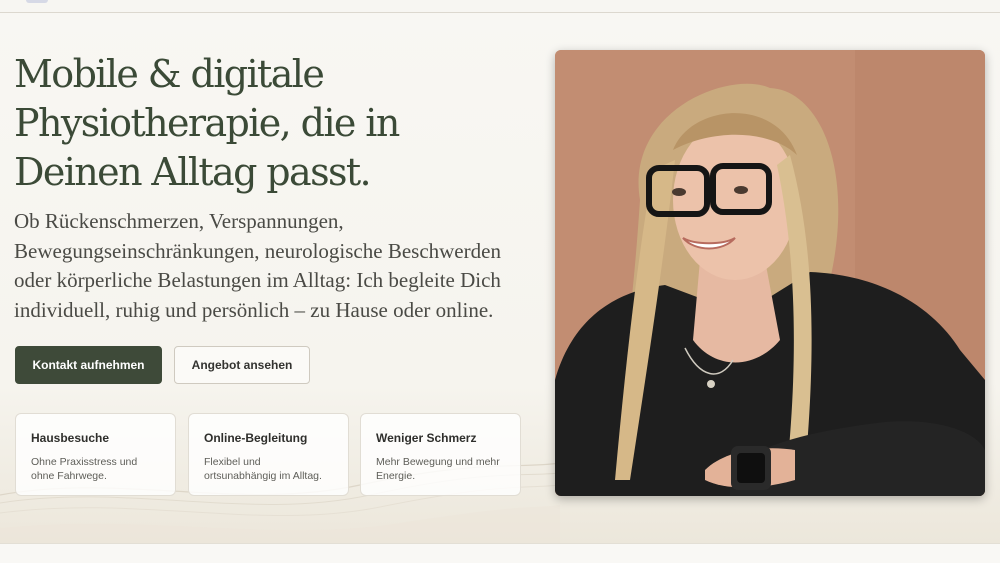 This screenshot has height=563, width=1000. I want to click on contact-button: Kontakt aufnehmen, so click(88, 365).